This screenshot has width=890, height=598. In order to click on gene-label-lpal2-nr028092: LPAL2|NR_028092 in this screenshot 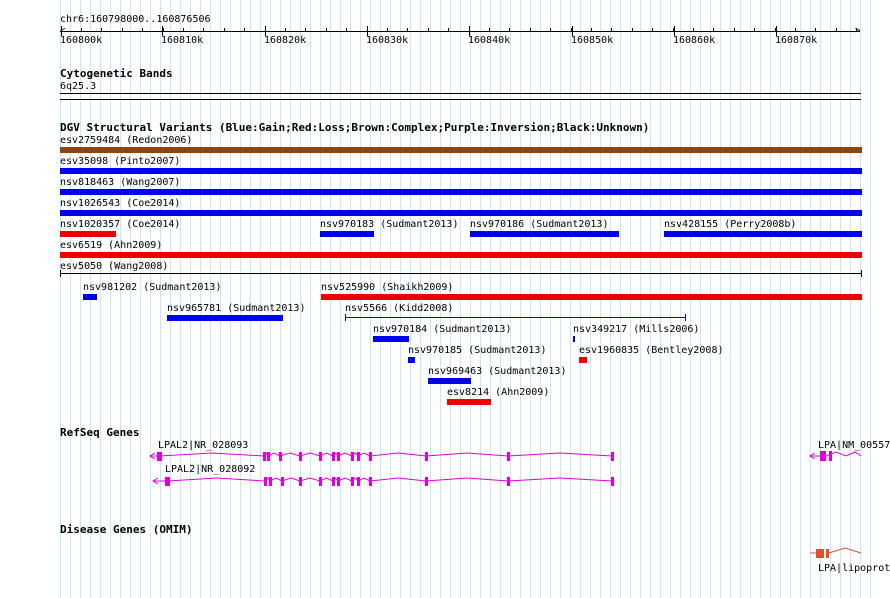, I will do `click(210, 469)`.